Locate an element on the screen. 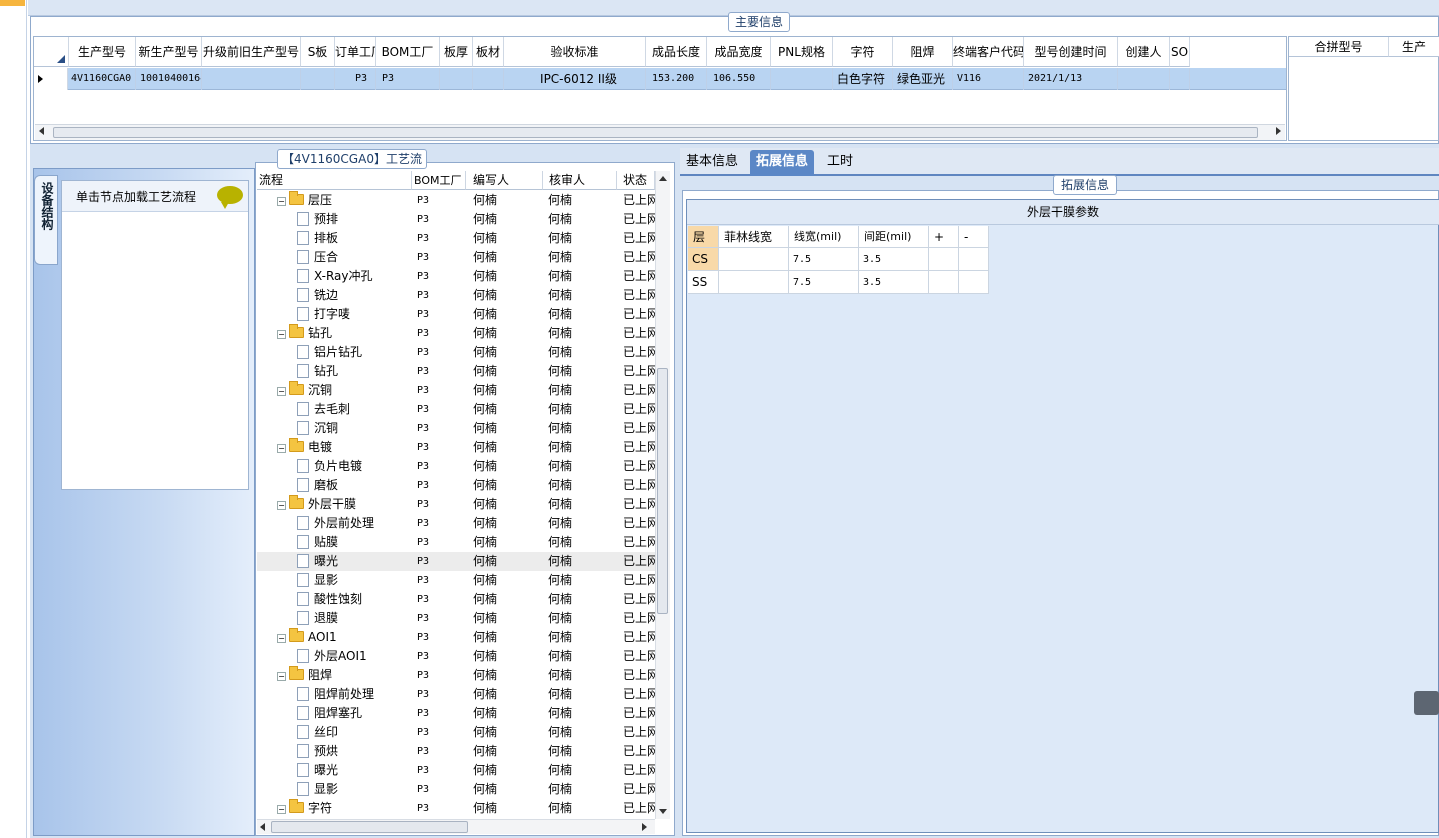 This screenshot has height=838, width=1439. col-6: 板厚 is located at coordinates (456, 52).